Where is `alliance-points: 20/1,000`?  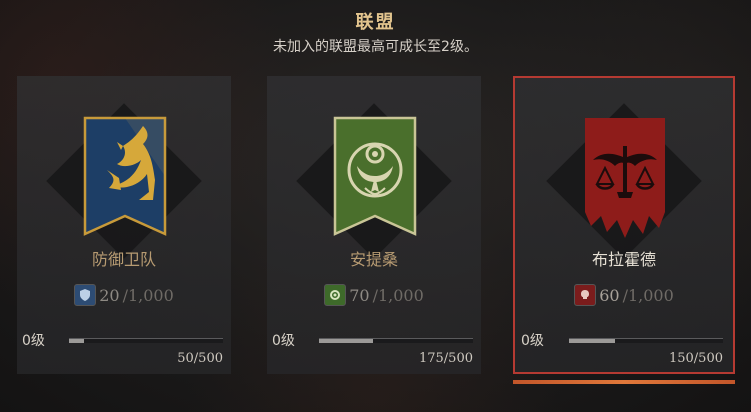
alliance-points: 20/1,000 is located at coordinates (124, 295).